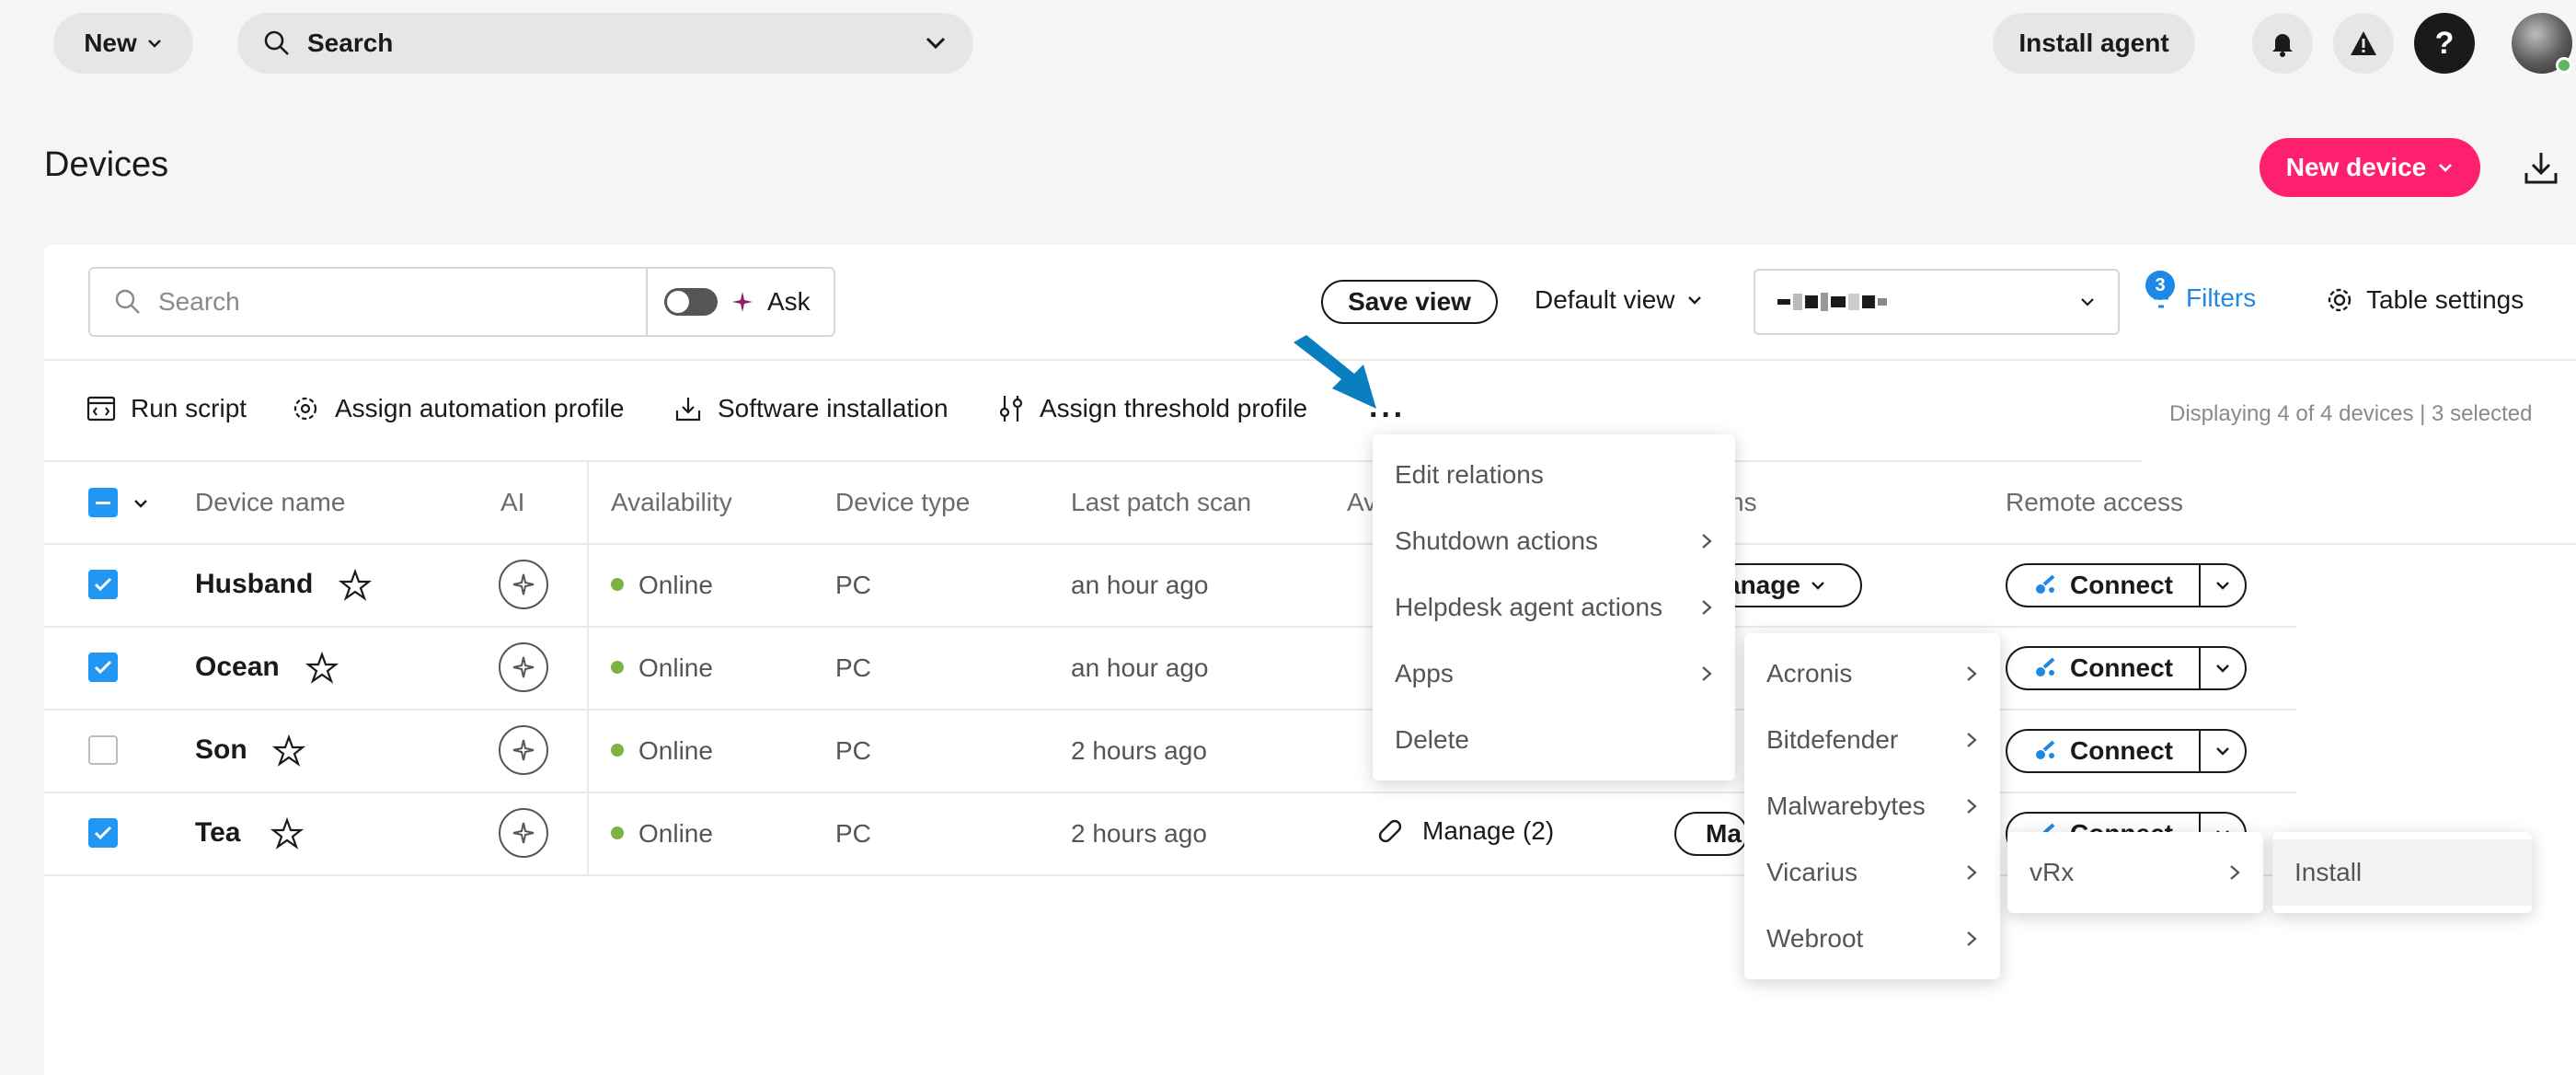  I want to click on ask-ai-toggle: Ask, so click(740, 302).